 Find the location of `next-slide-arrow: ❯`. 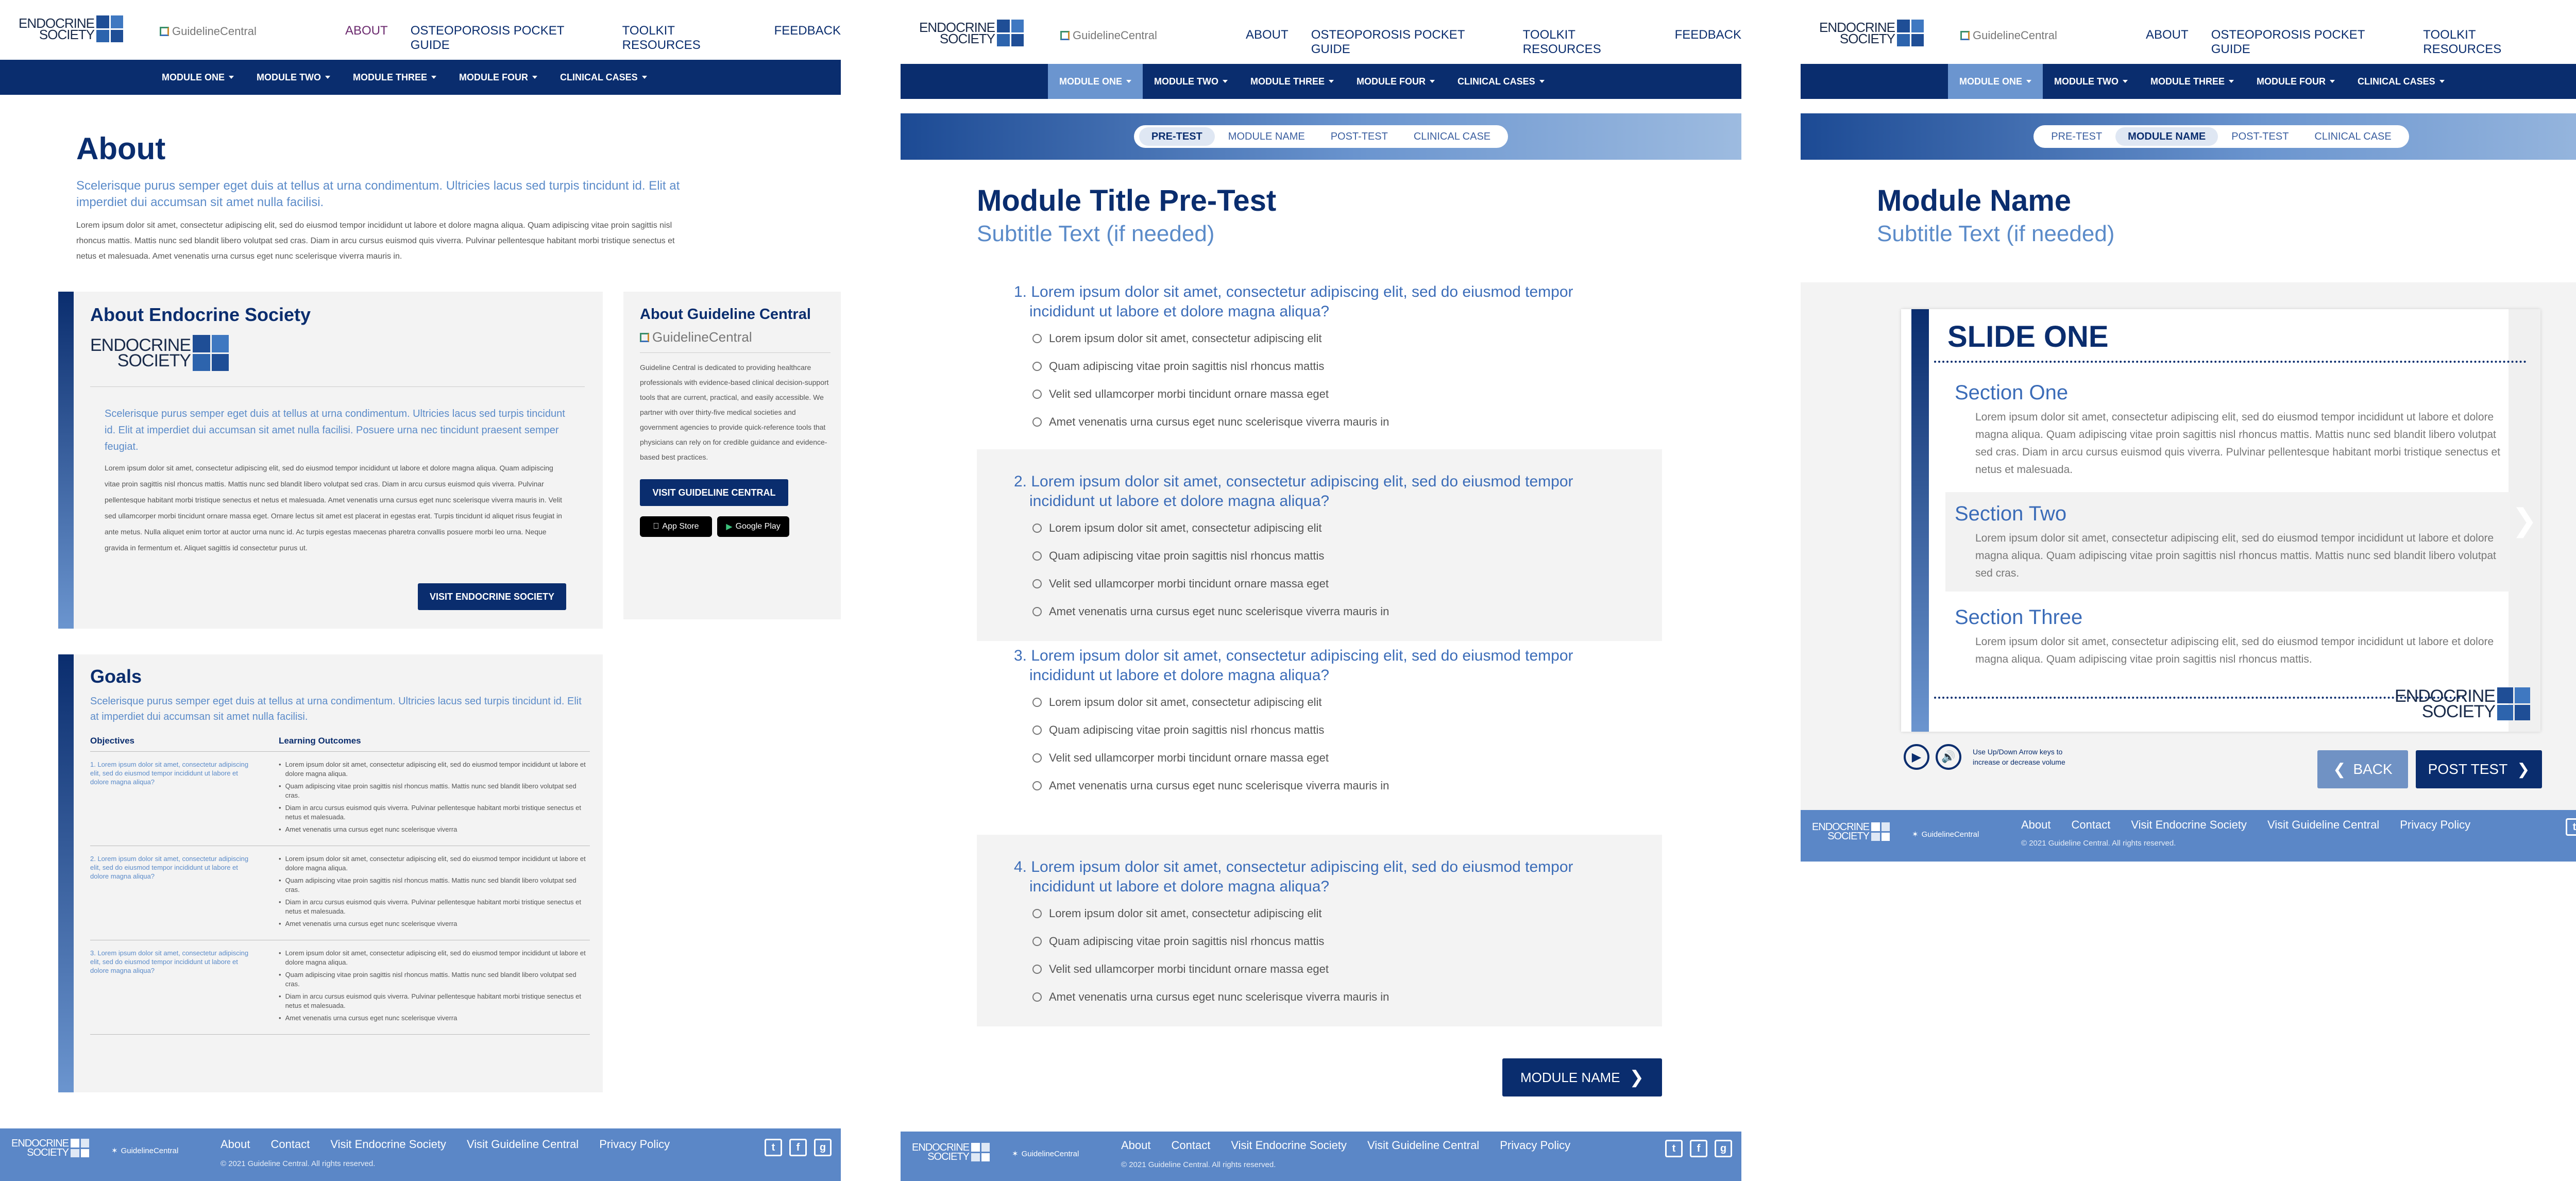

next-slide-arrow: ❯ is located at coordinates (2524, 520).